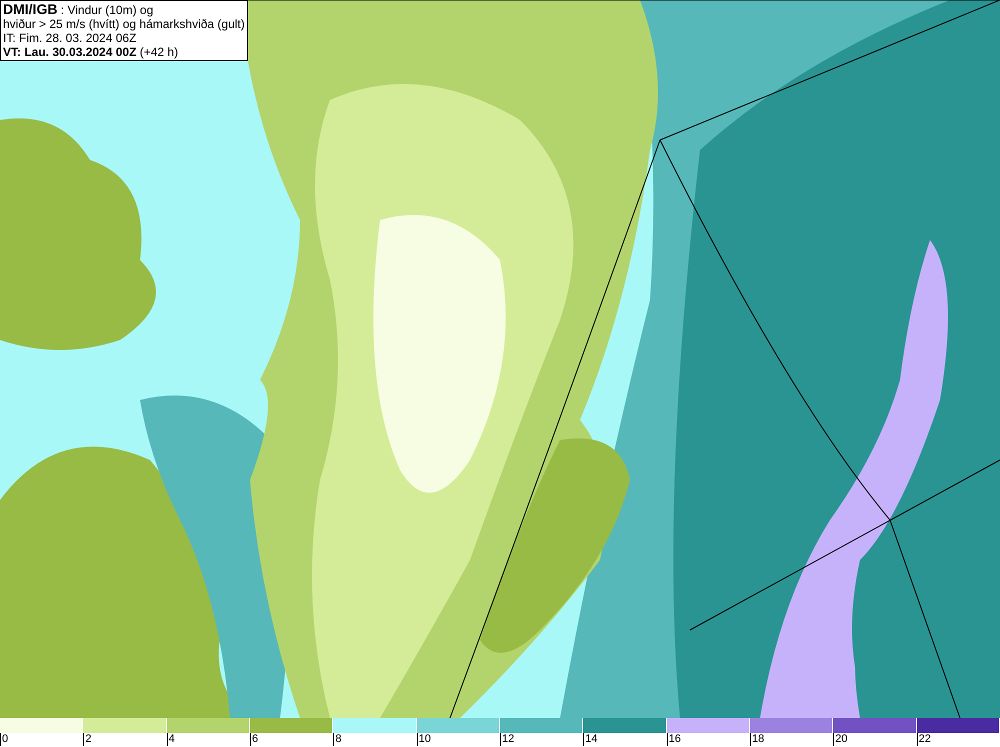 Image resolution: width=1000 pixels, height=747 pixels. Describe the element at coordinates (923, 739) in the screenshot. I see `legend-label: 22` at that location.